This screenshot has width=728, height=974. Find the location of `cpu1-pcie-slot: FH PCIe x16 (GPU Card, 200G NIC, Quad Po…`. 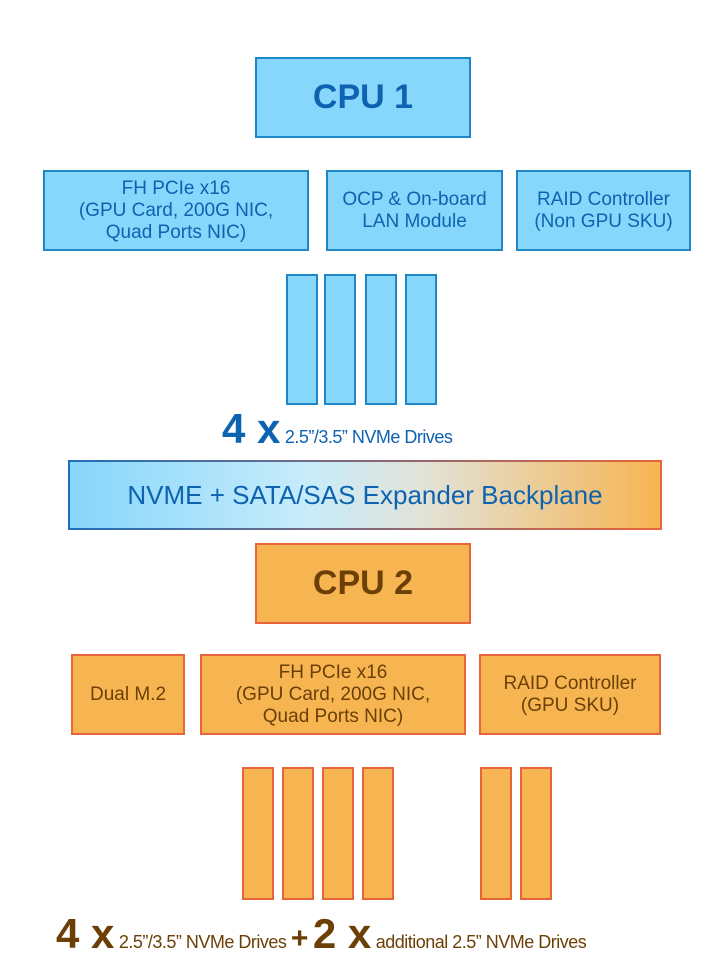

cpu1-pcie-slot: FH PCIe x16 (GPU Card, 200G NIC, Quad Po… is located at coordinates (176, 210).